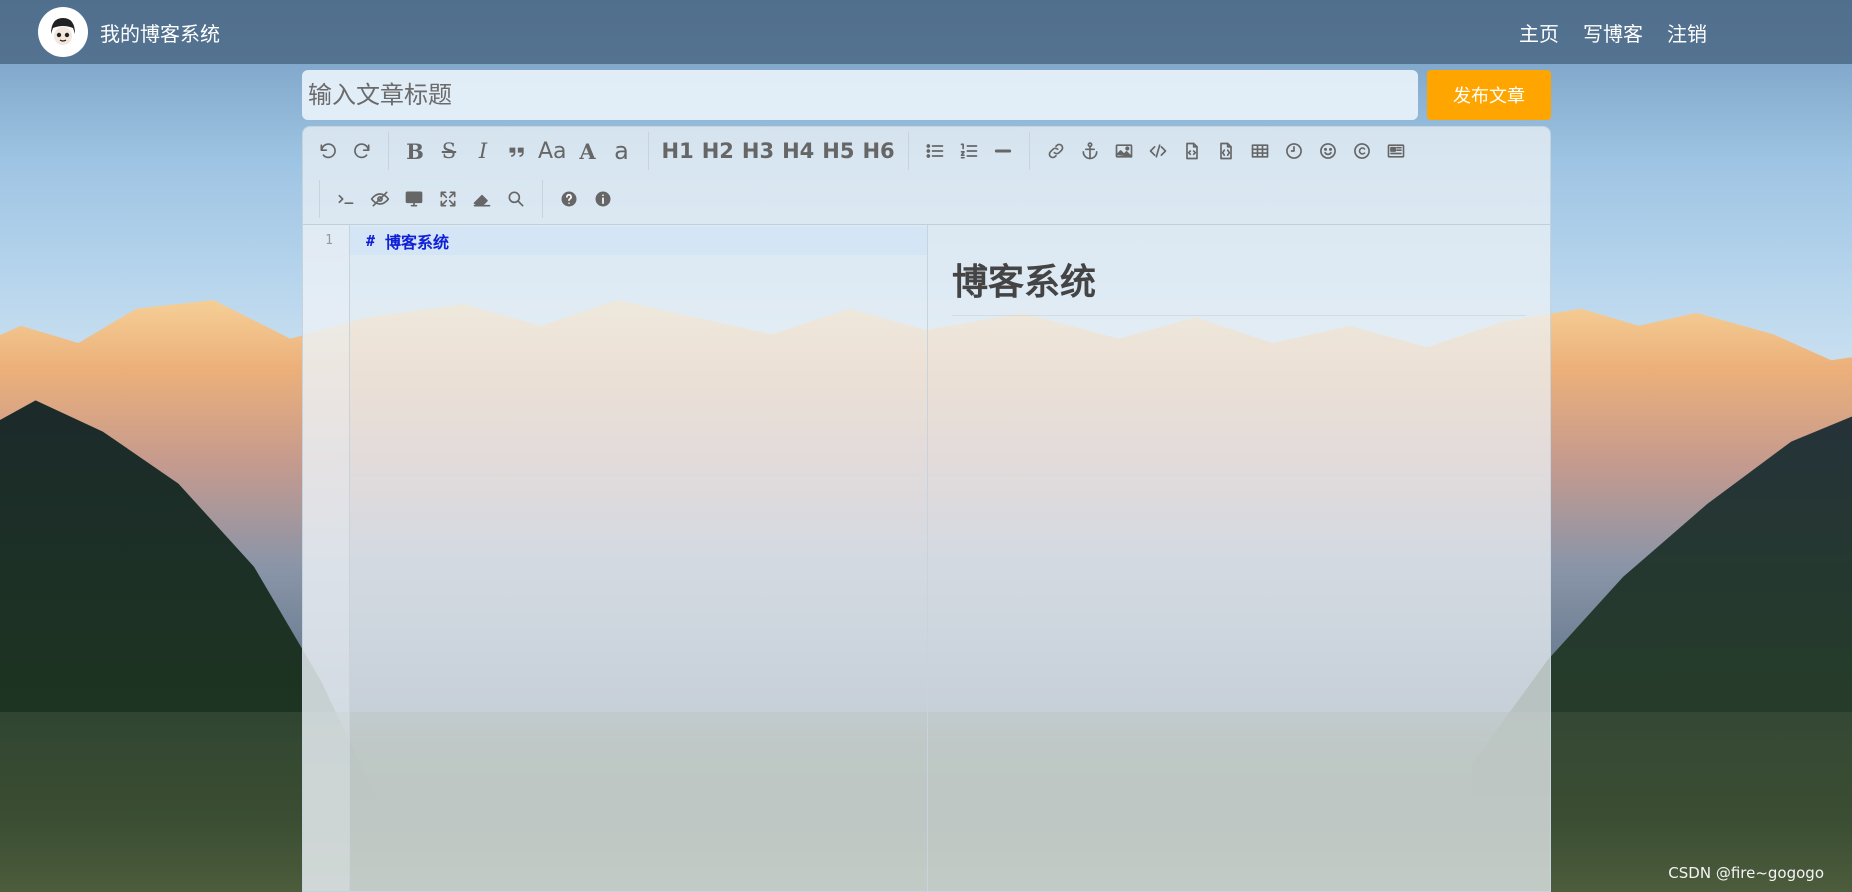 This screenshot has height=892, width=1852. Describe the element at coordinates (1362, 151) in the screenshot. I see `html-entities-icon` at that location.